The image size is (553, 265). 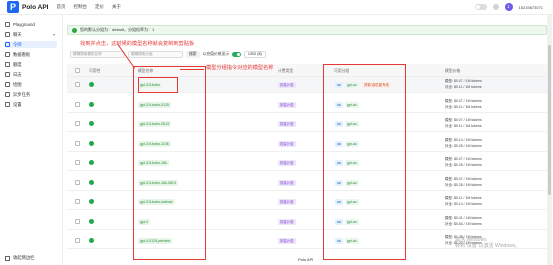 I want to click on sidebar-item-dashboard: 数据看板, so click(x=31, y=54).